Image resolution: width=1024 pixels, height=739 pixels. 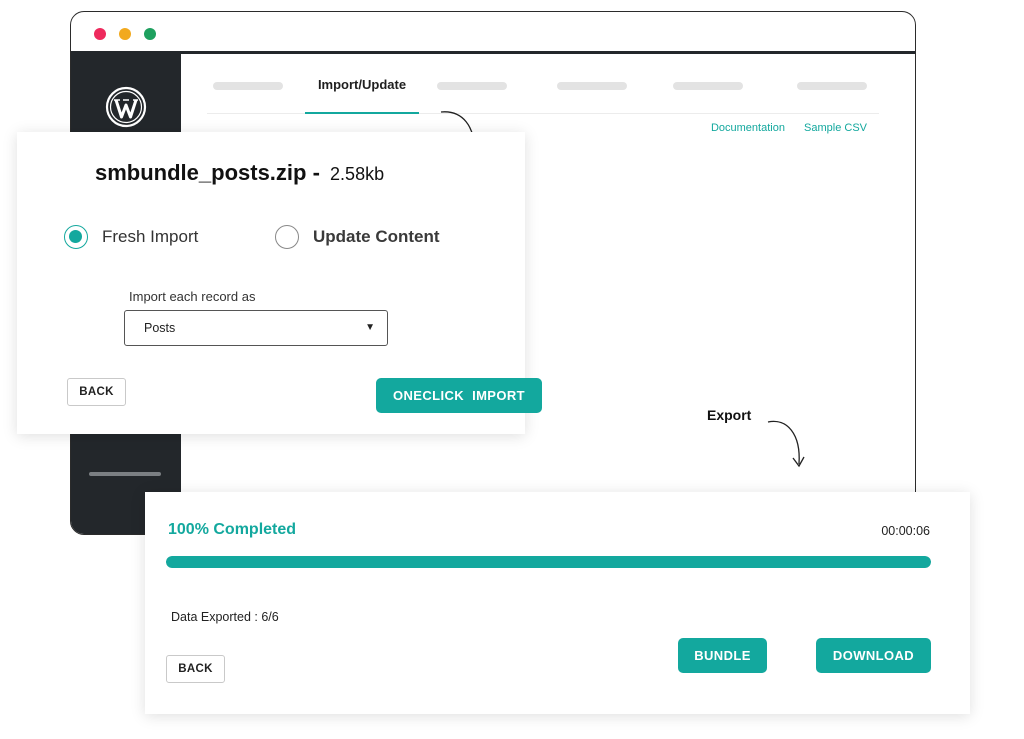 I want to click on help-links: Documentation Sample CSV, so click(x=781, y=128).